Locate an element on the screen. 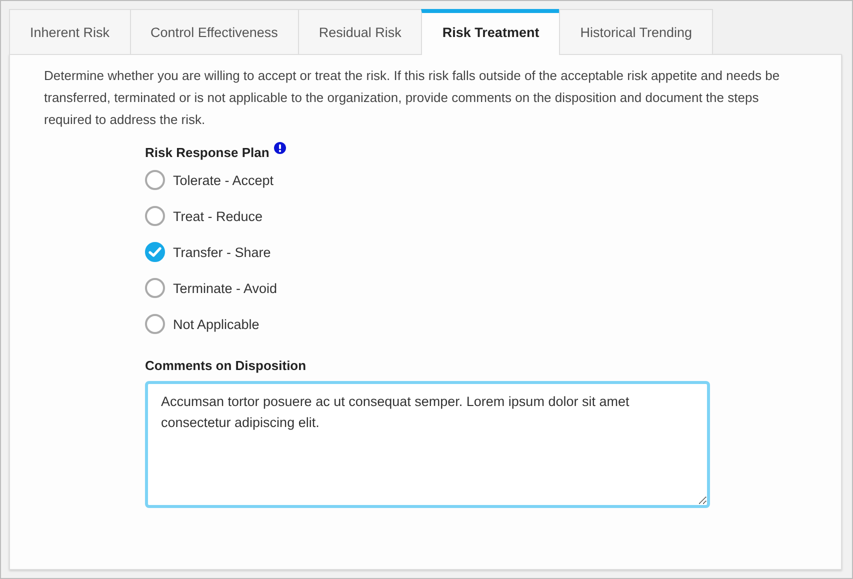 This screenshot has width=853, height=579. comments-field: Accumsan tortor posuere ac ut consequat semper. Lorem ipsum dolor sit amet consectetur adipiscing elit. is located at coordinates (427, 444).